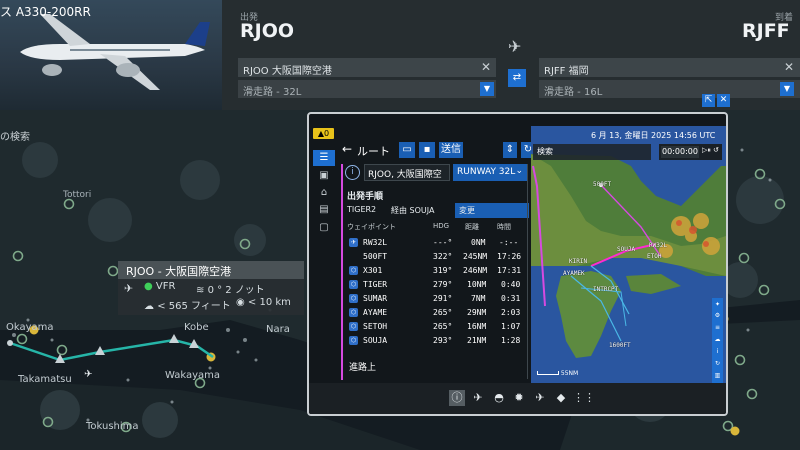 This screenshot has height=450, width=800. Describe the element at coordinates (492, 210) in the screenshot. I see `change-procedure-button: 変更` at that location.